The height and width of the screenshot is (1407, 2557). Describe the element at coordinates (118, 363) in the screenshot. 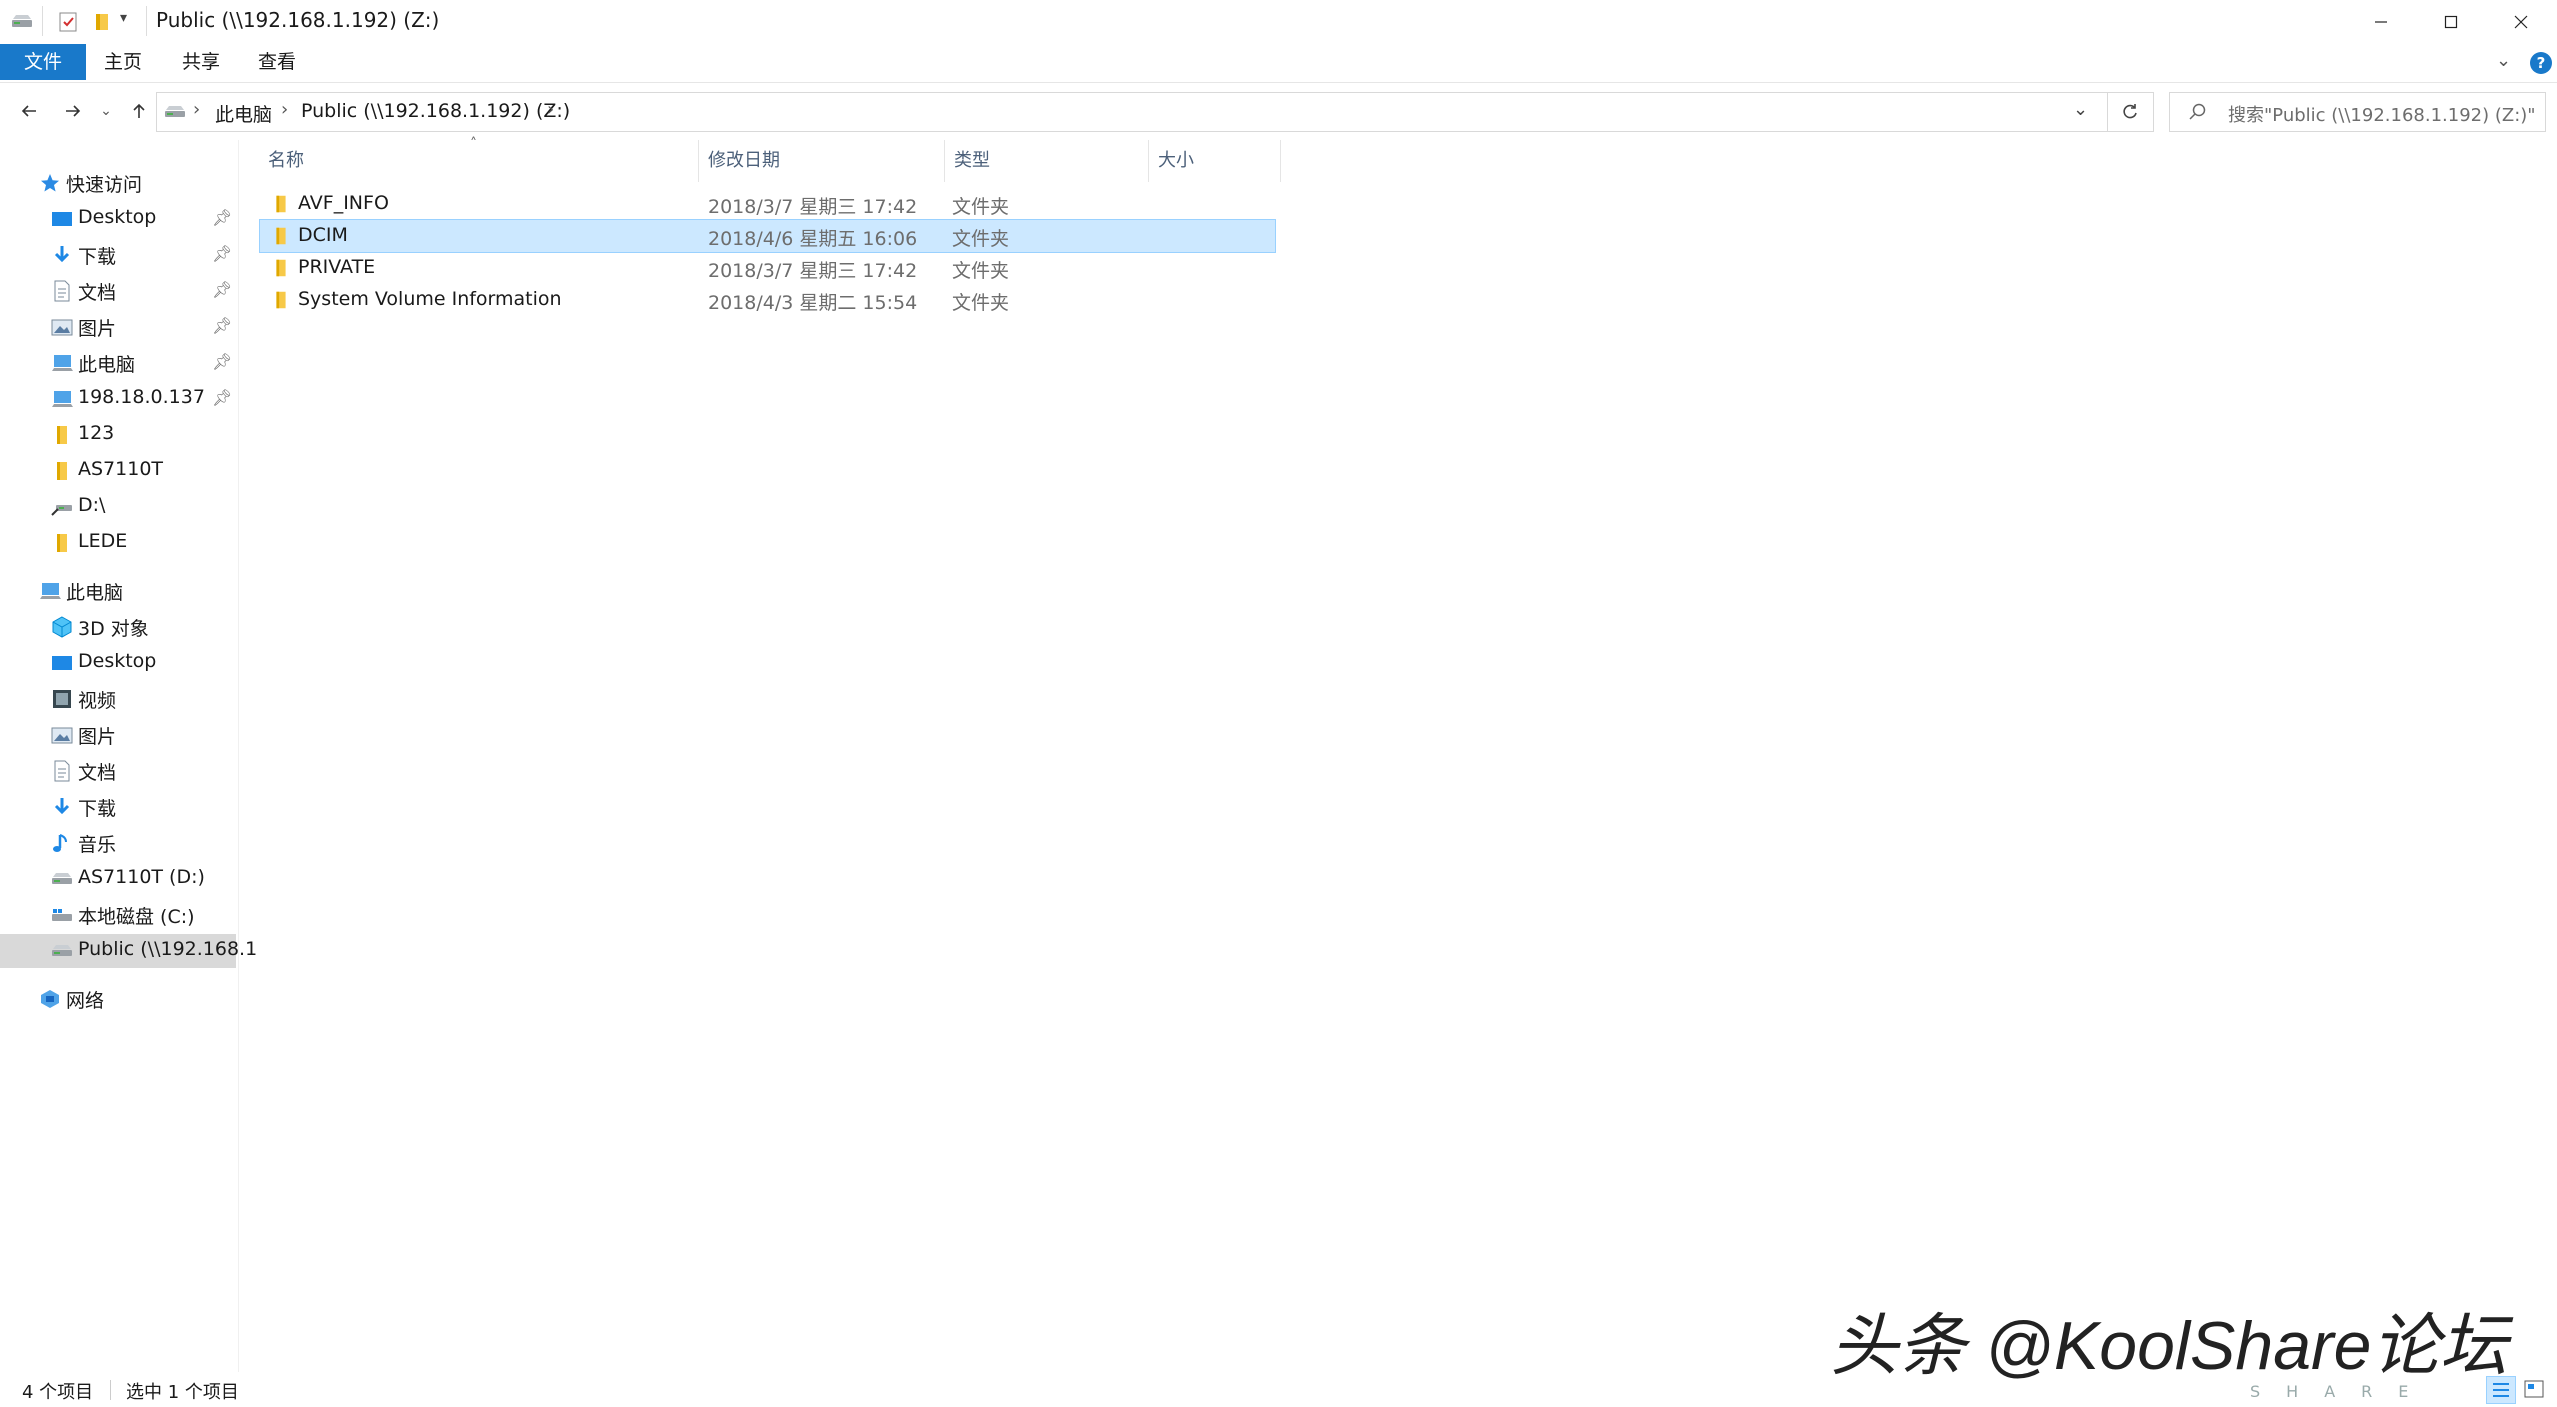

I see `sidebar-item-this-pc-pinned: 此电脑 📌︎` at that location.